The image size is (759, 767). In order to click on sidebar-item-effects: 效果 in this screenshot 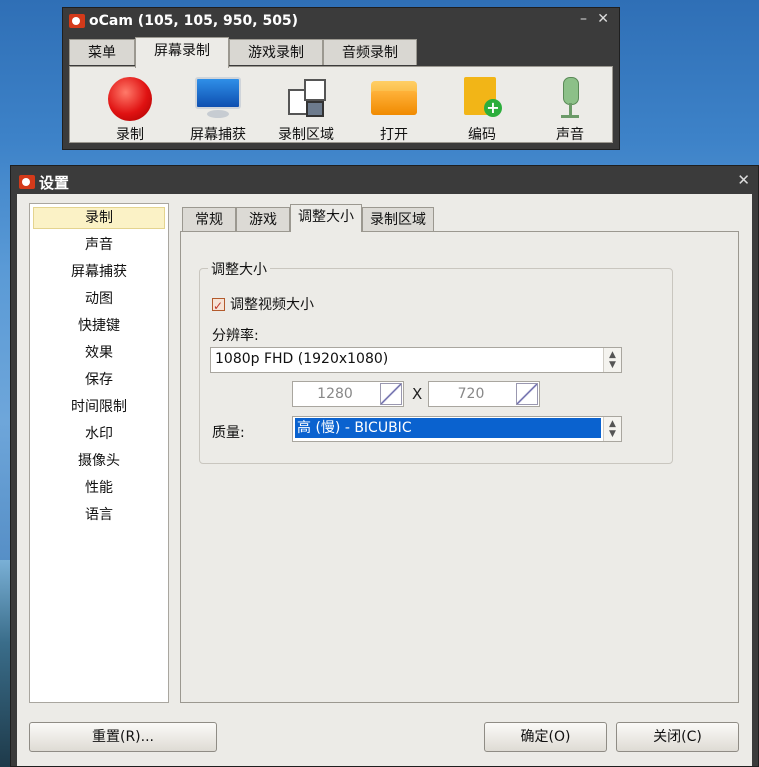, I will do `click(99, 353)`.